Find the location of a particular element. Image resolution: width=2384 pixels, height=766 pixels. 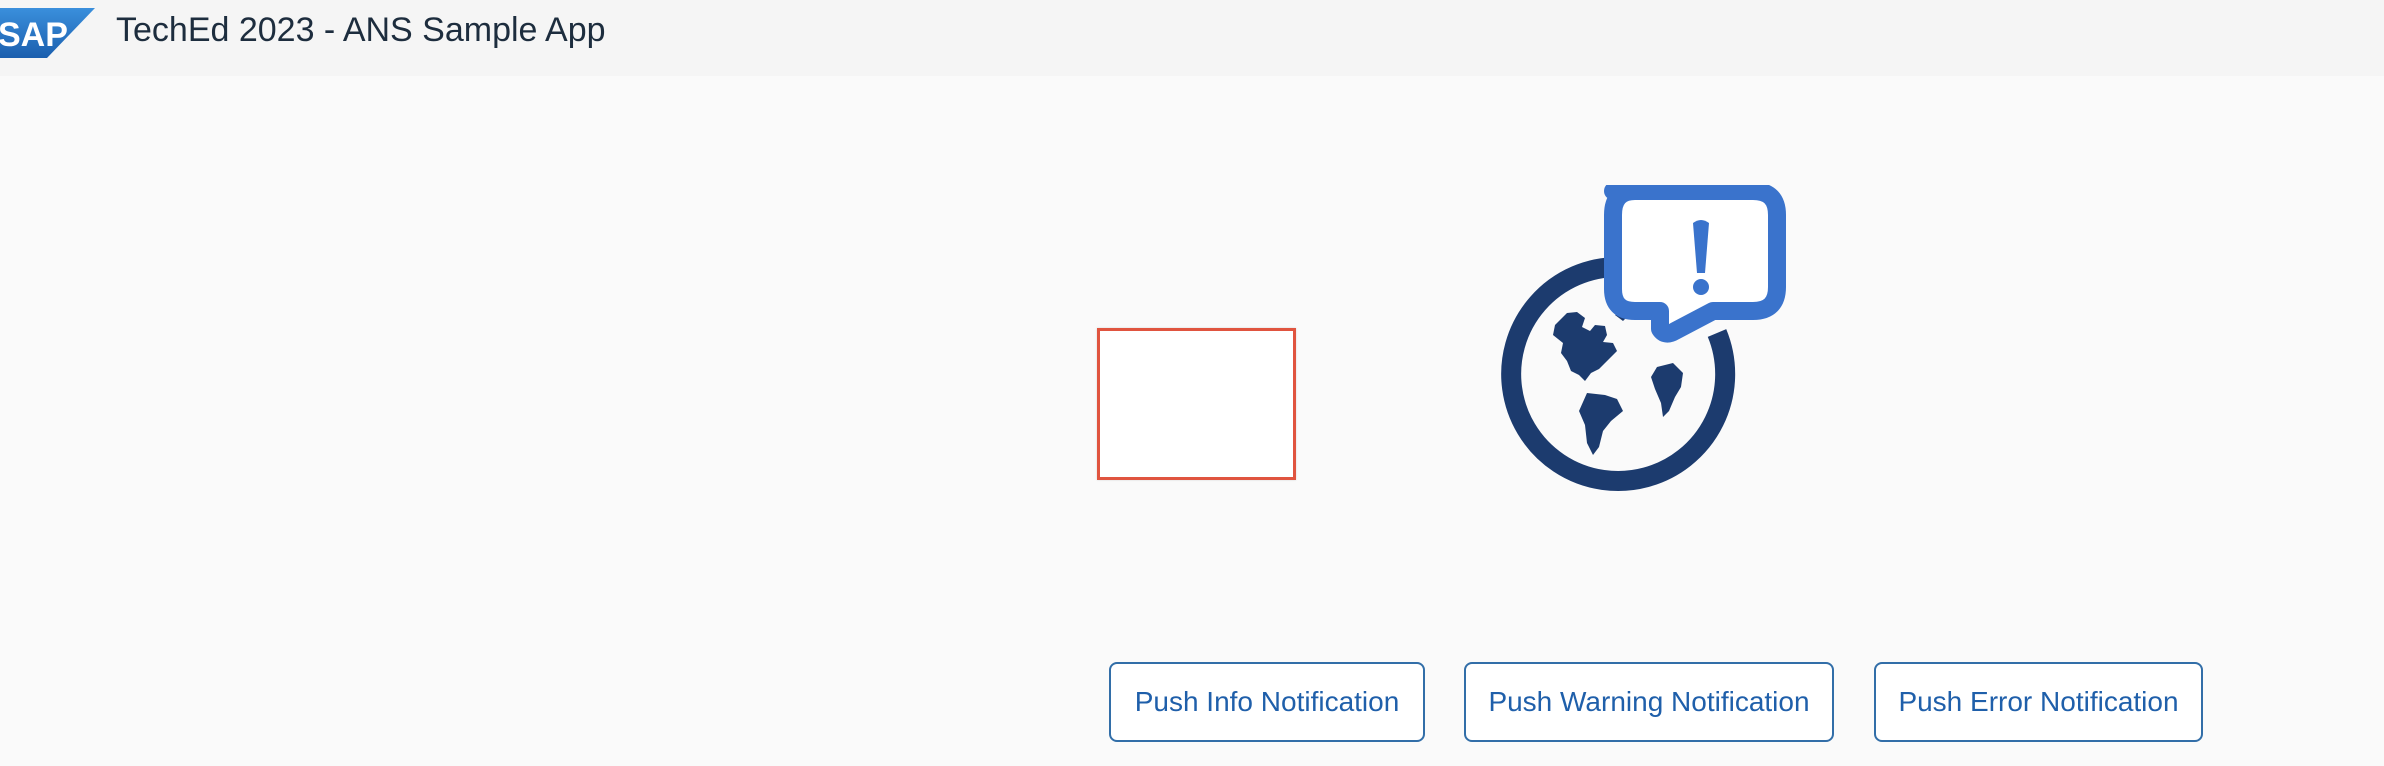

continent-south-america is located at coordinates (1601, 424).